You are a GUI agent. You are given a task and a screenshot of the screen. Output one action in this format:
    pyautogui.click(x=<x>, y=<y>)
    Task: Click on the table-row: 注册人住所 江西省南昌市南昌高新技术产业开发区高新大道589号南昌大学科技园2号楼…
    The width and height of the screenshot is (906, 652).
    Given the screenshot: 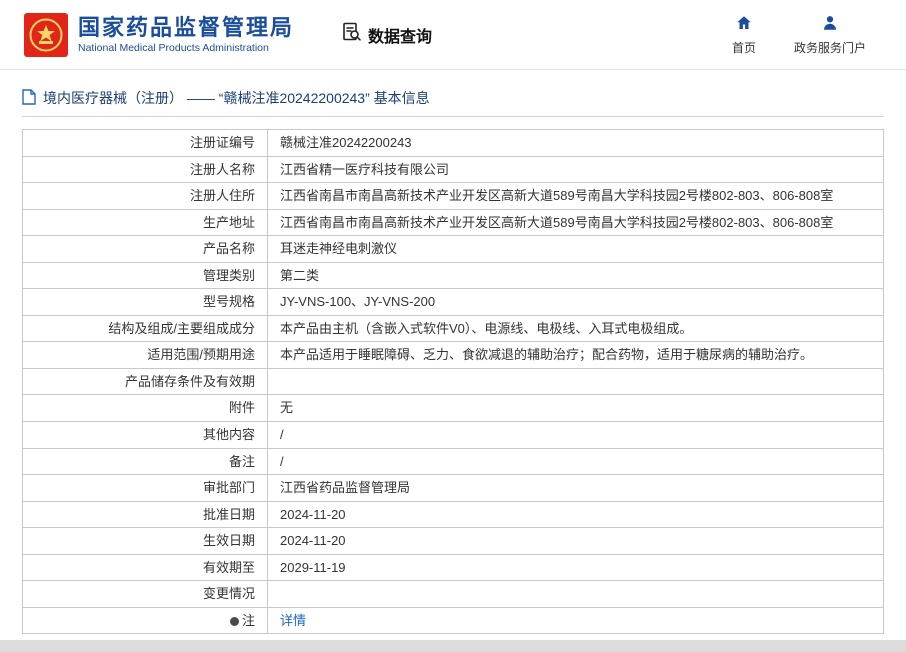 What is the action you would take?
    pyautogui.click(x=453, y=196)
    